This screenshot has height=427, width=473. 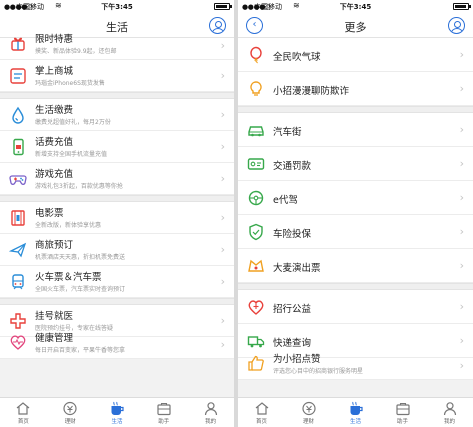 I want to click on list-item-subtitle: 玛瑙金iPhone6S现货发售, so click(x=70, y=83).